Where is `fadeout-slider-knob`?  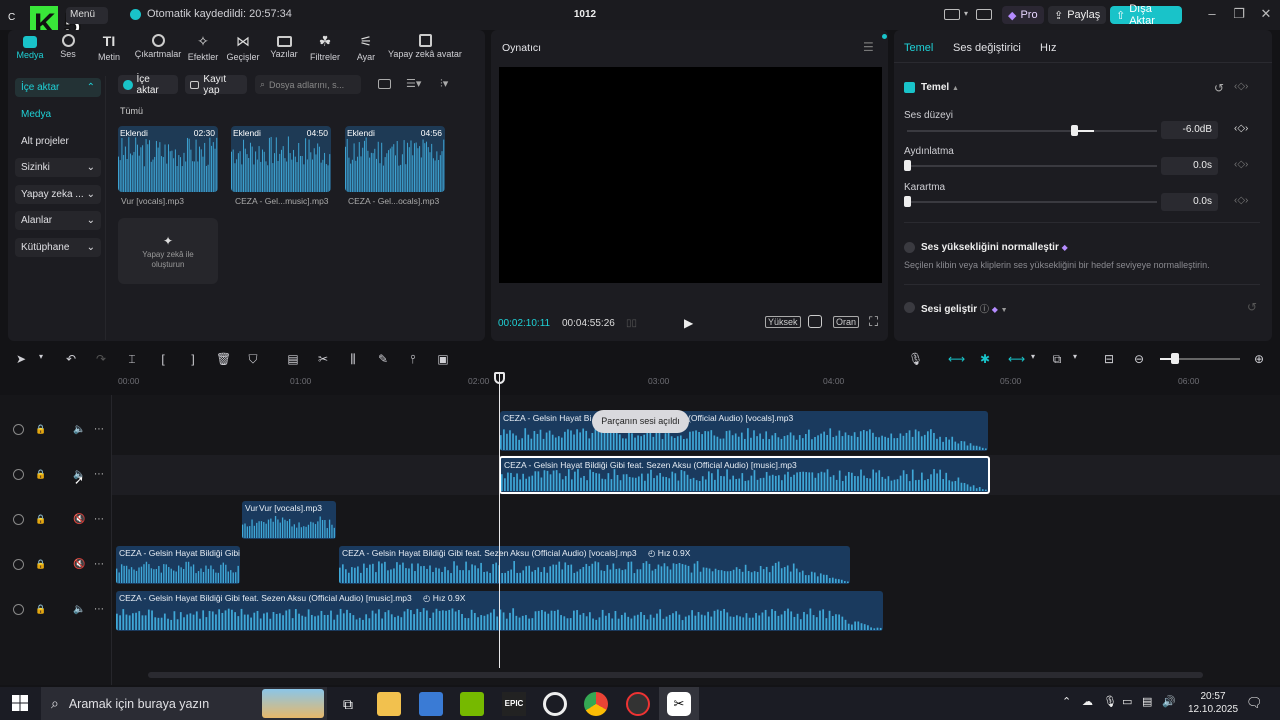
fadeout-slider-knob is located at coordinates (907, 201).